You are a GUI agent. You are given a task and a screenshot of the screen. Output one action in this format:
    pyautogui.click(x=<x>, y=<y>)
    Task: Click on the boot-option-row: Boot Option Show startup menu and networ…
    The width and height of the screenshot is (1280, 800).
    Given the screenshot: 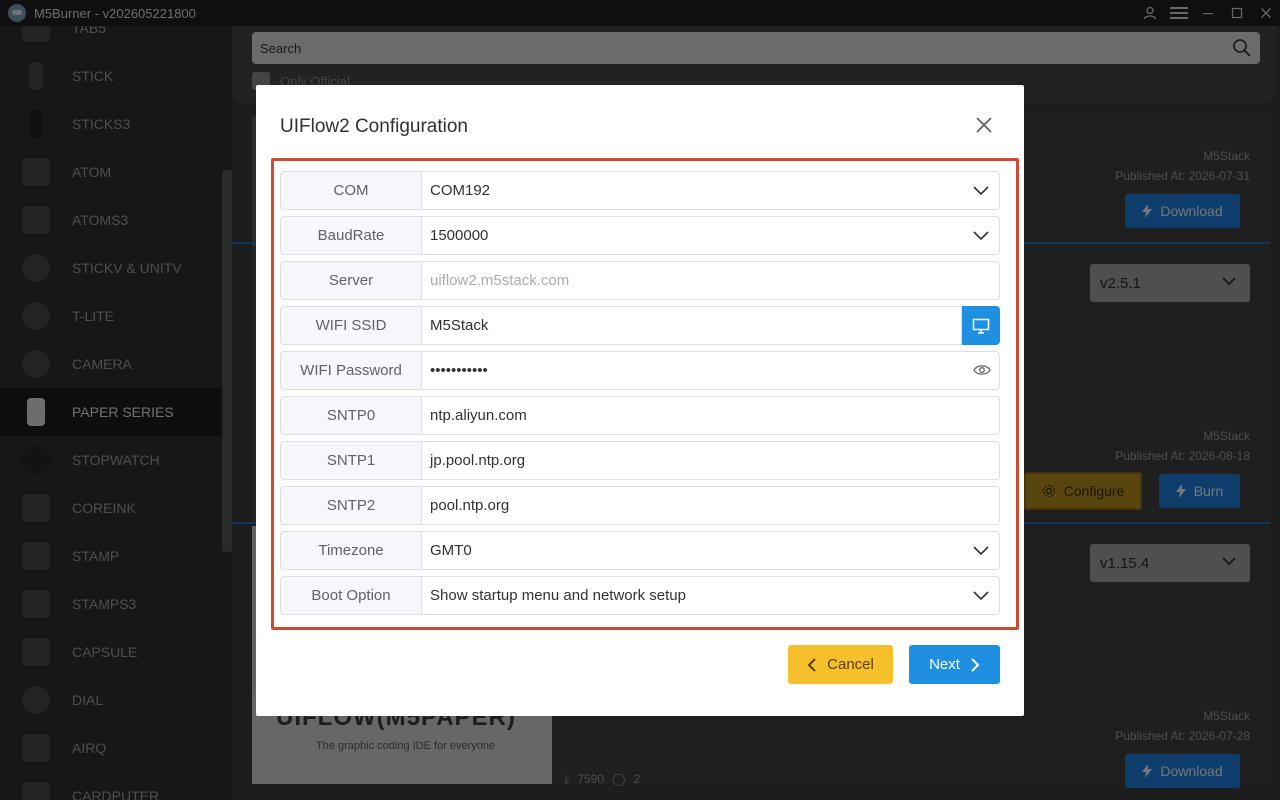 What is the action you would take?
    pyautogui.click(x=640, y=595)
    